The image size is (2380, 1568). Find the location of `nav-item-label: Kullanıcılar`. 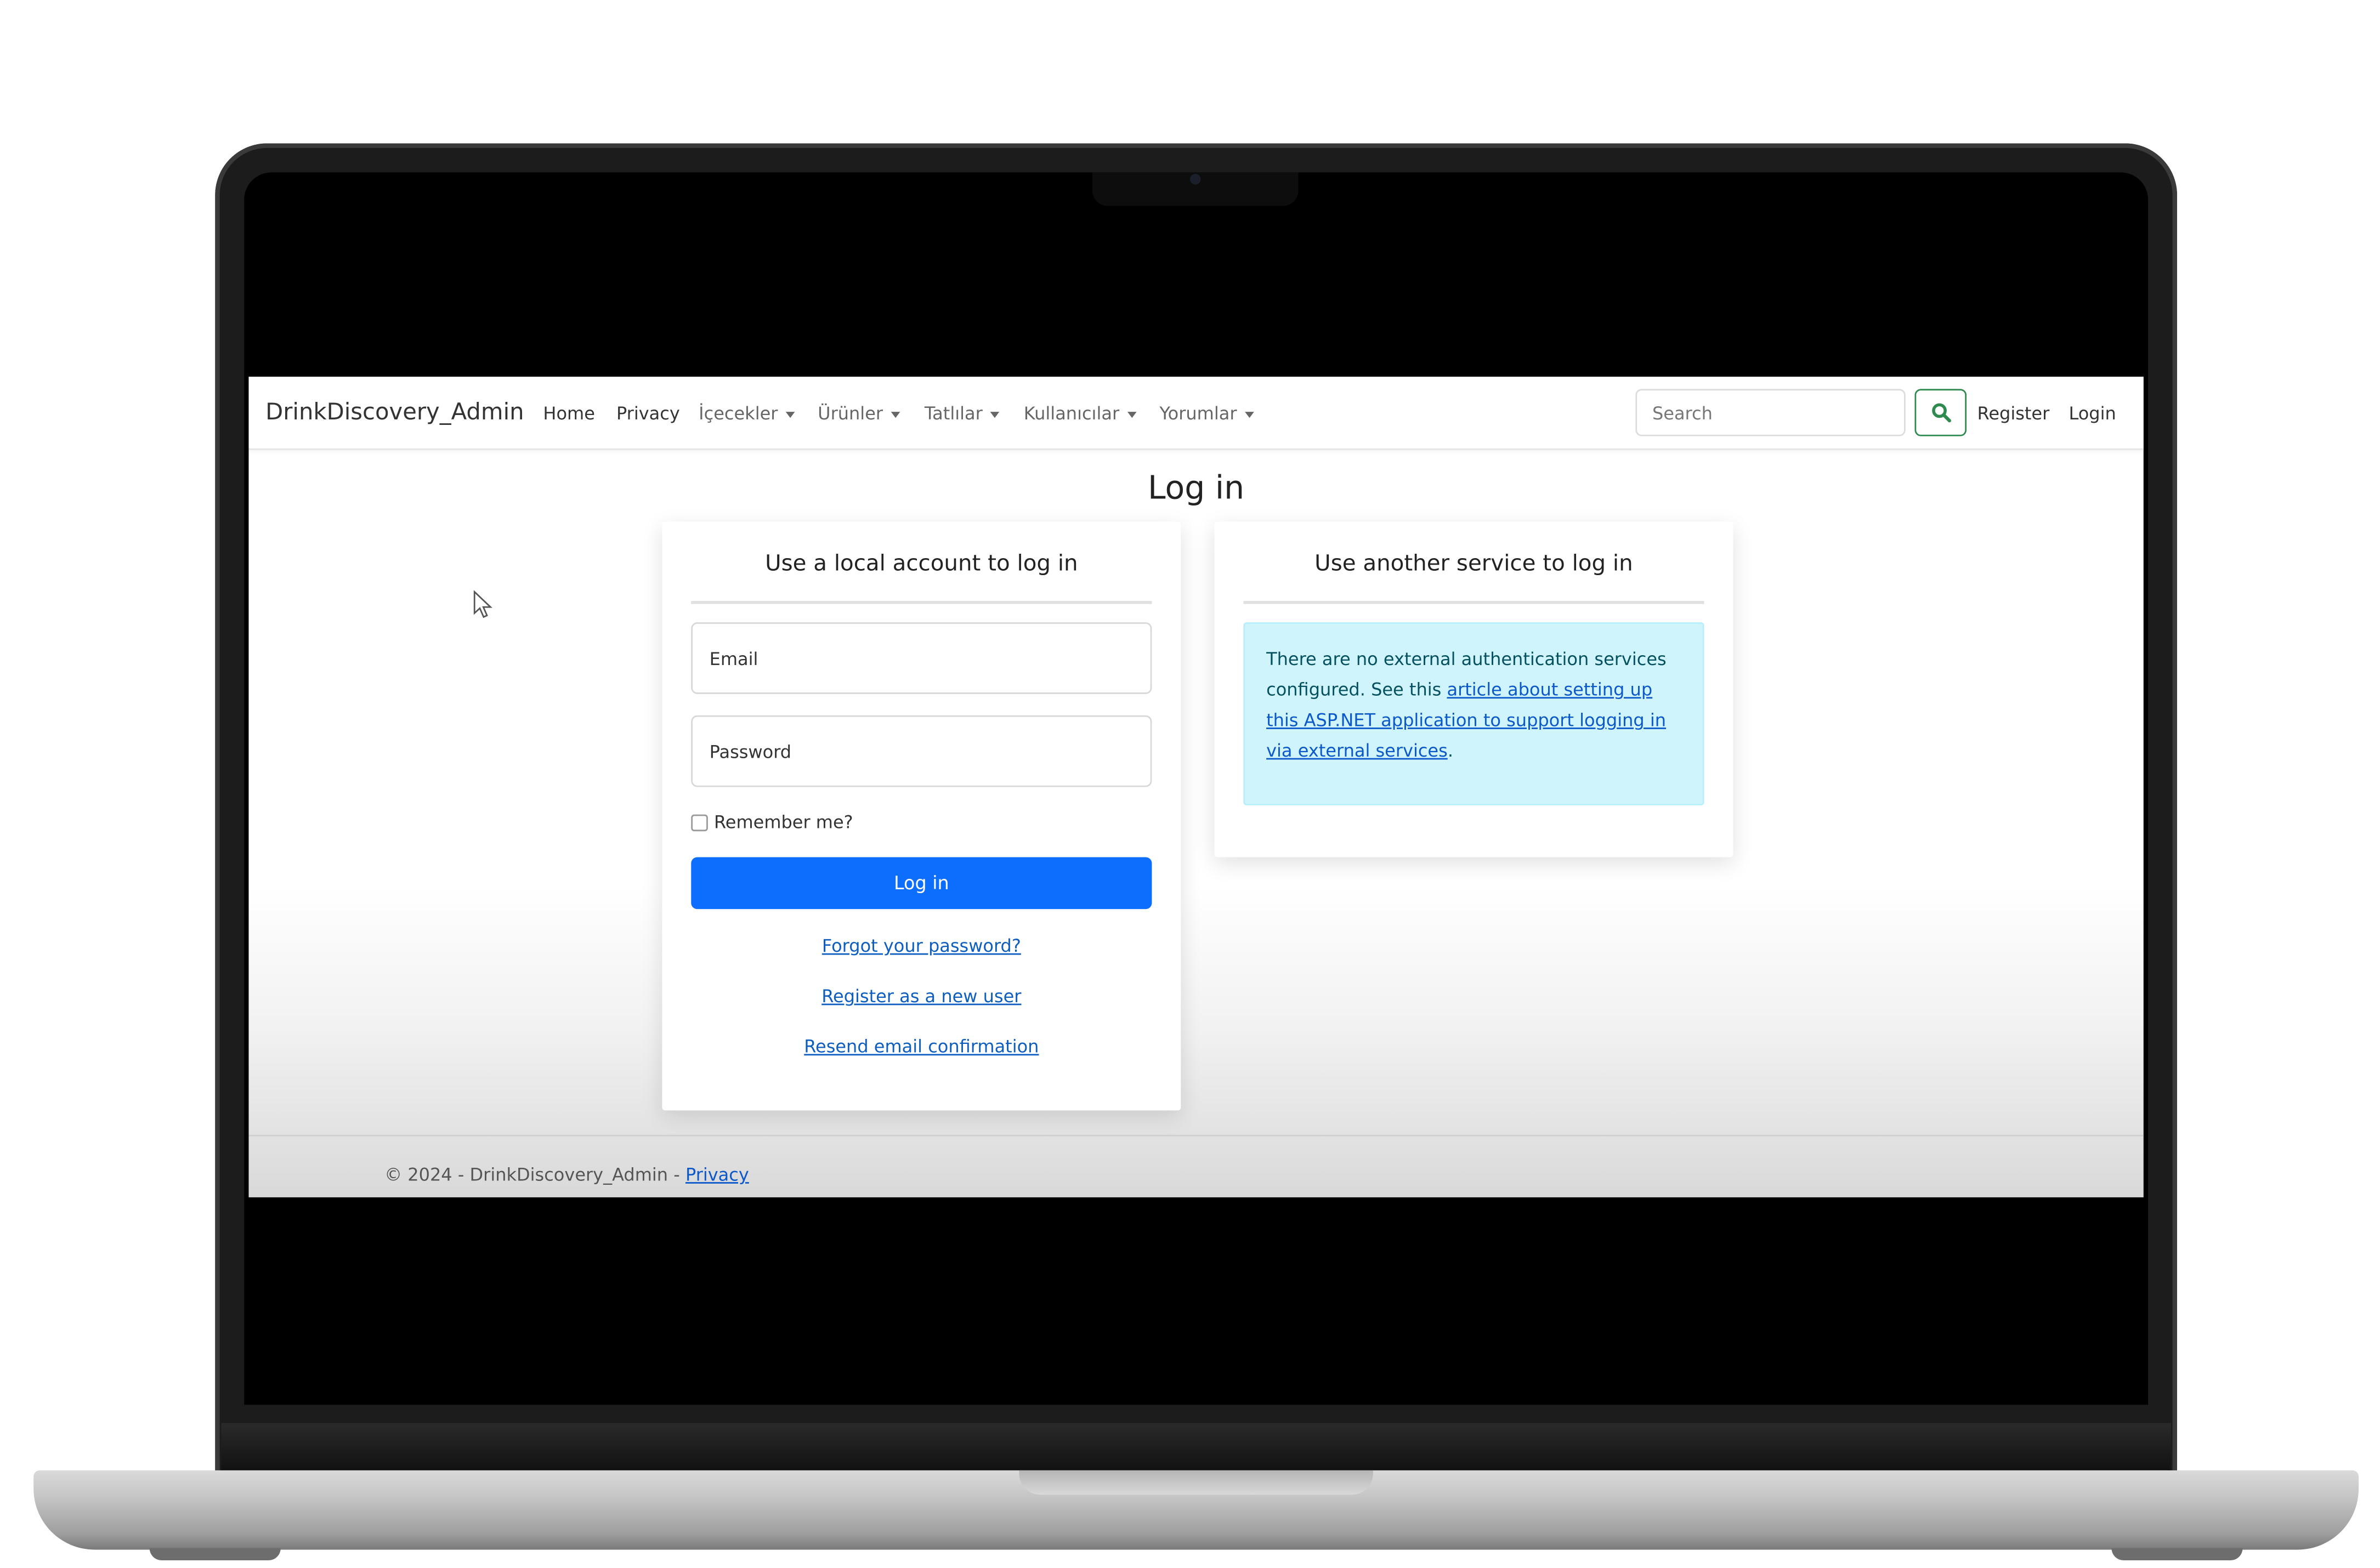

nav-item-label: Kullanıcılar is located at coordinates (1071, 413).